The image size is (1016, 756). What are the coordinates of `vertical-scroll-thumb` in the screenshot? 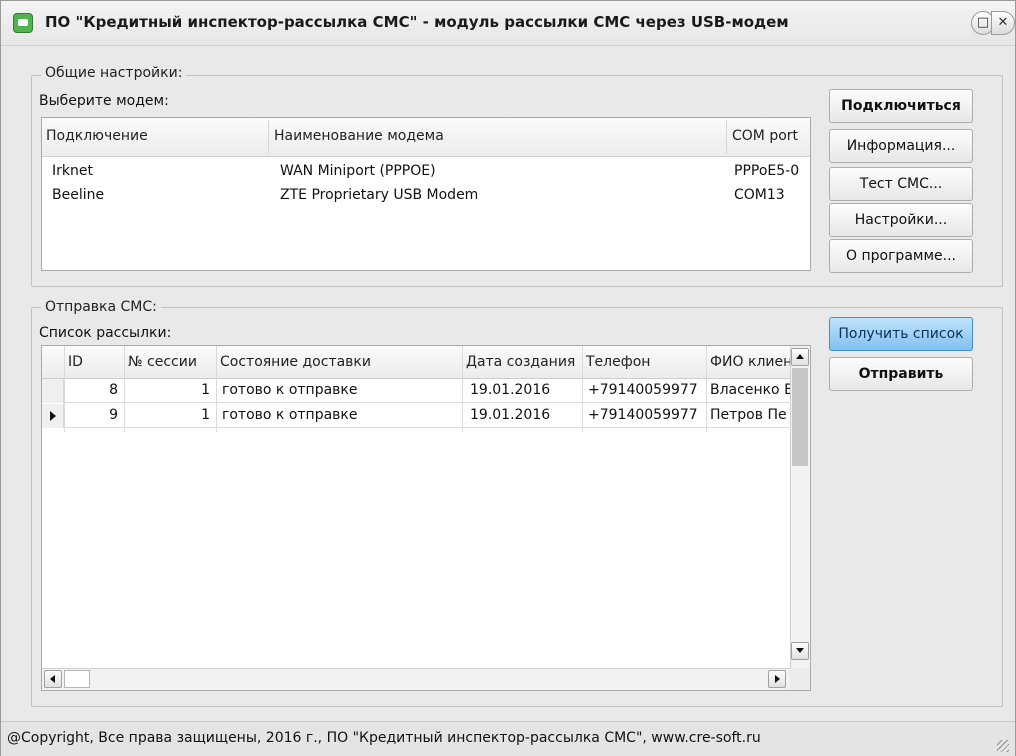 It's located at (800, 417).